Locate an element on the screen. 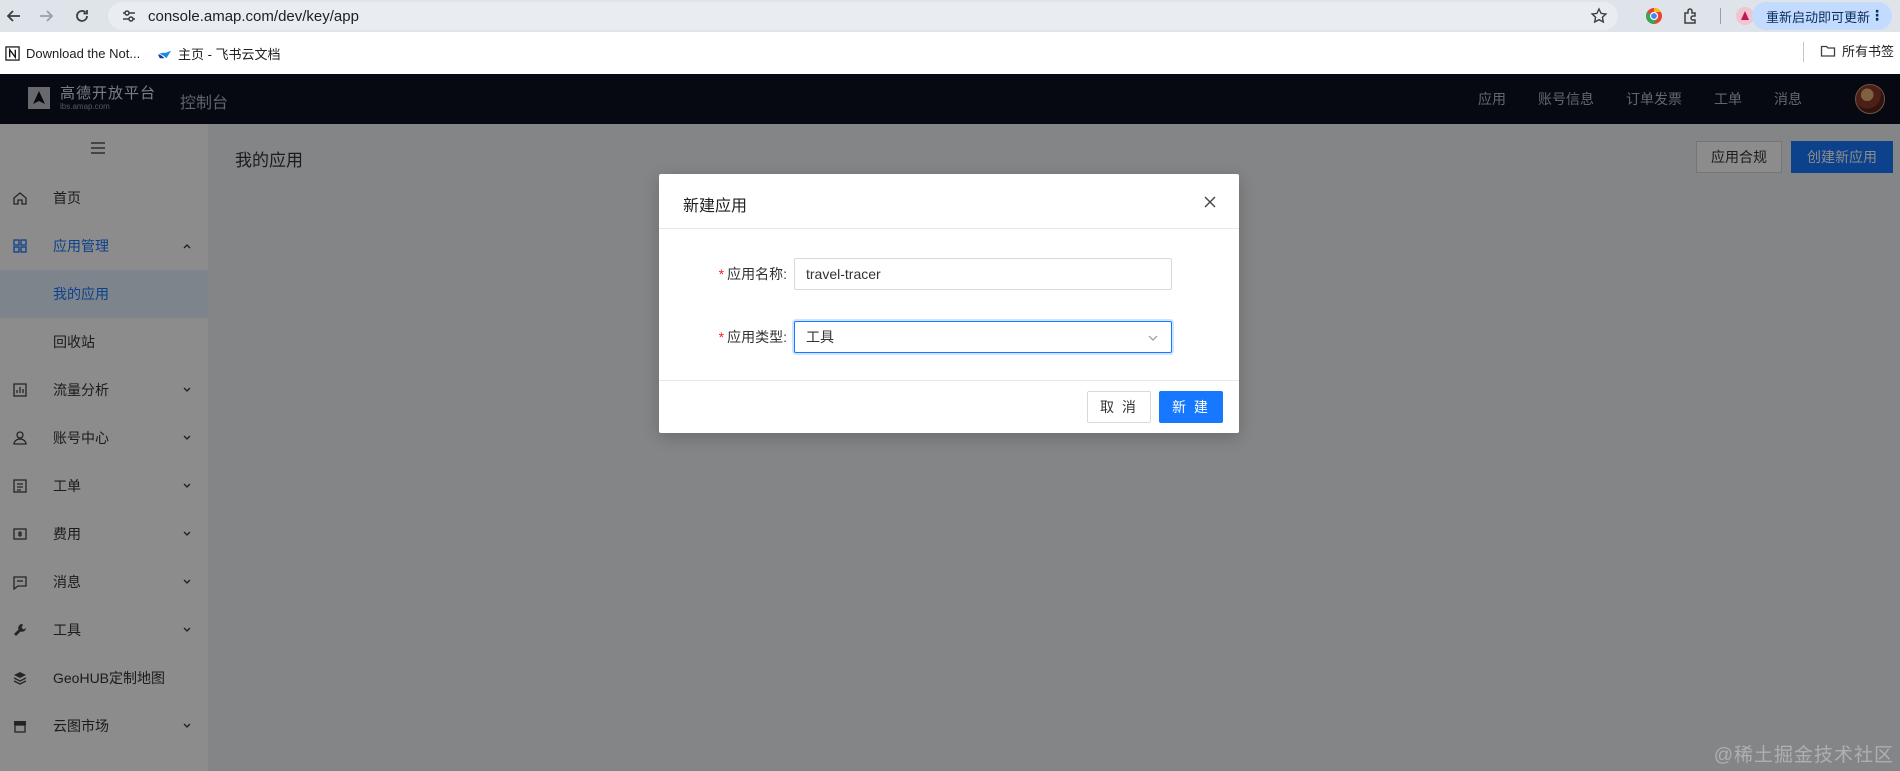  app-type-select: 工具 is located at coordinates (983, 337).